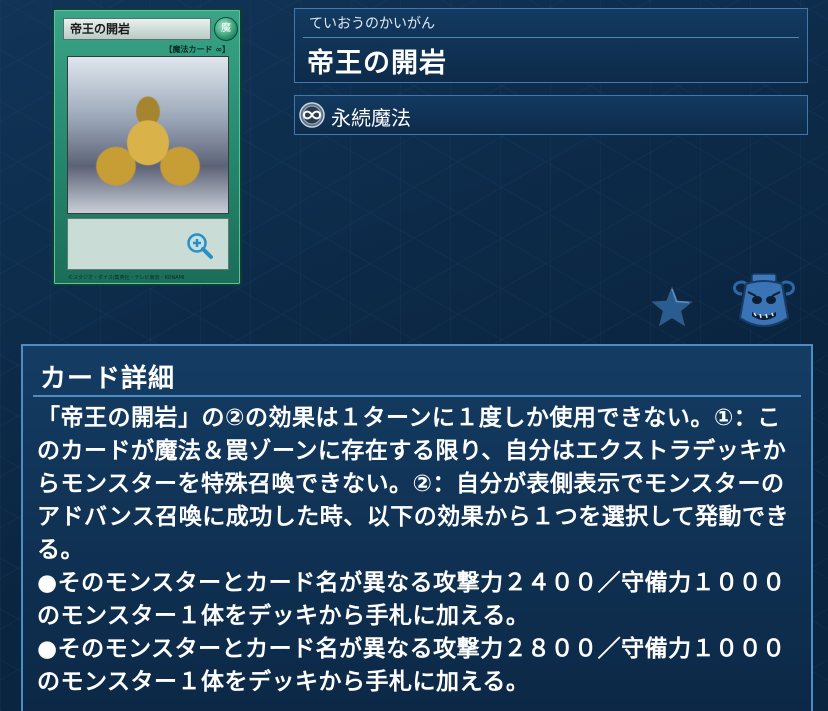 Image resolution: width=828 pixels, height=711 pixels. Describe the element at coordinates (764, 303) in the screenshot. I see `pot-icon` at that location.